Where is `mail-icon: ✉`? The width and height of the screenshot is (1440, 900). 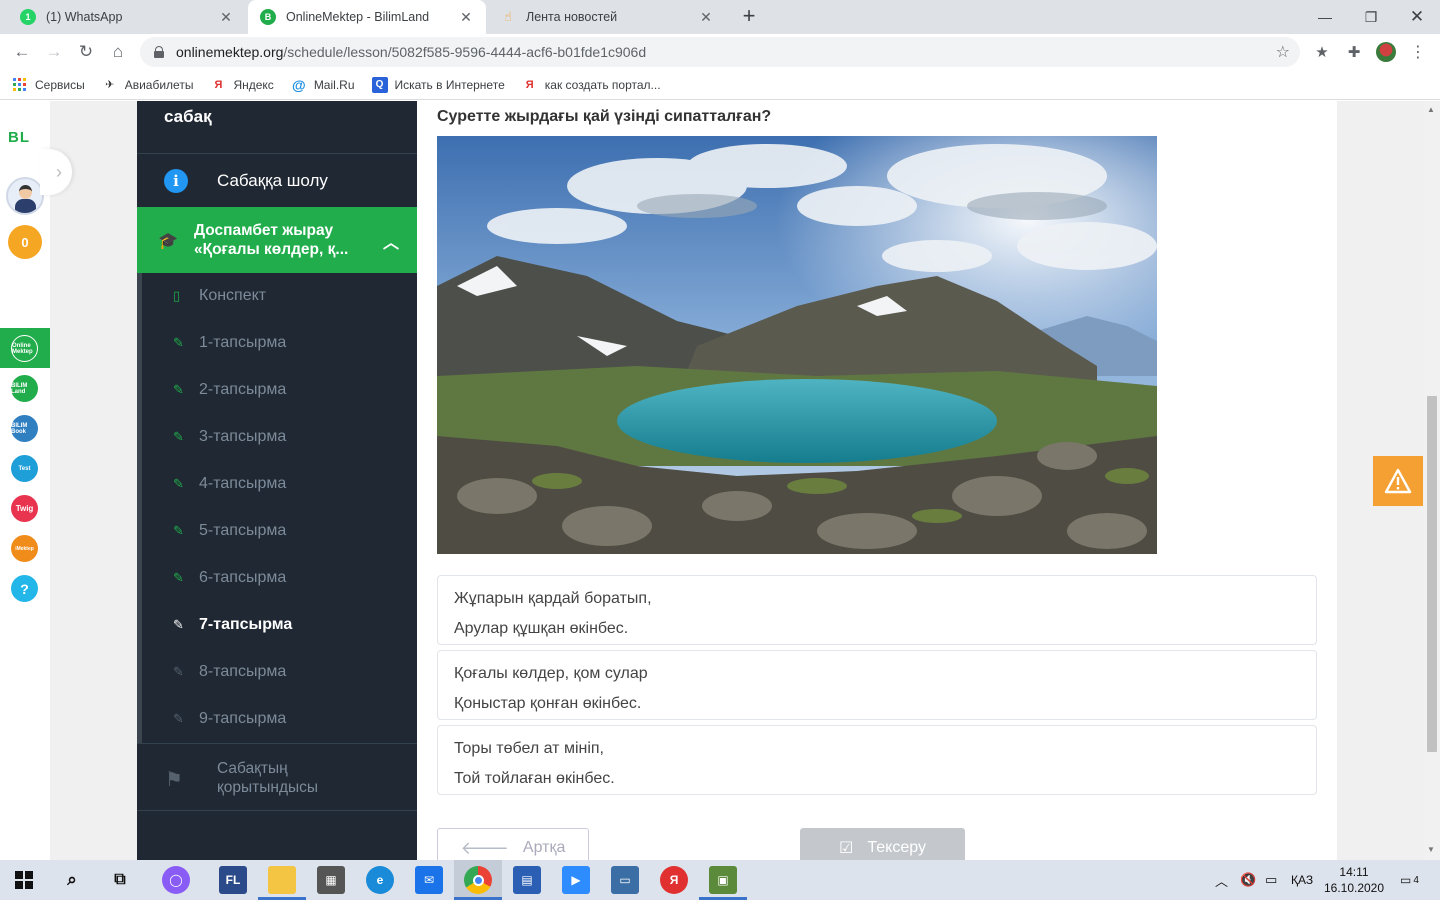
mail-icon: ✉ is located at coordinates (429, 880).